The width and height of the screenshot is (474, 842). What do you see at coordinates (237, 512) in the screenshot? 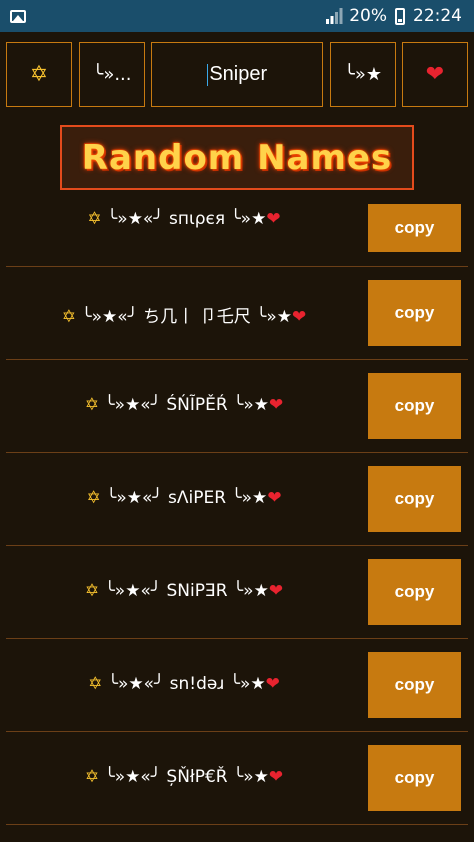
I see `list-item: ✡ ╰»★«╯ ѕɅiPER ╰»★❤ copy` at bounding box center [237, 512].